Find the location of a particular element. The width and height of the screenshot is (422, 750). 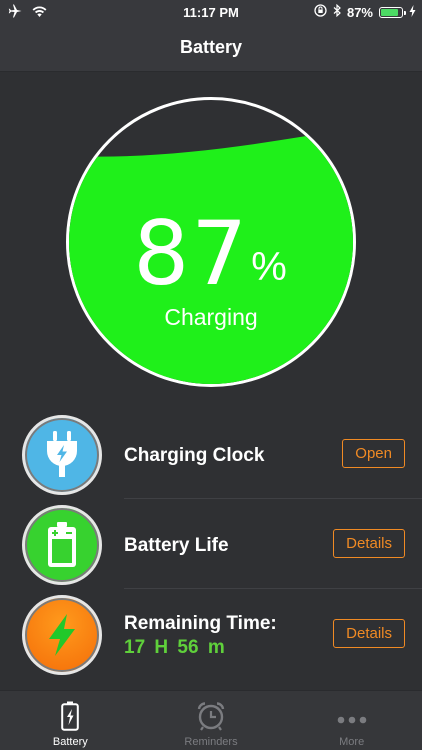

battery-life-label: Battery Life is located at coordinates (176, 545).